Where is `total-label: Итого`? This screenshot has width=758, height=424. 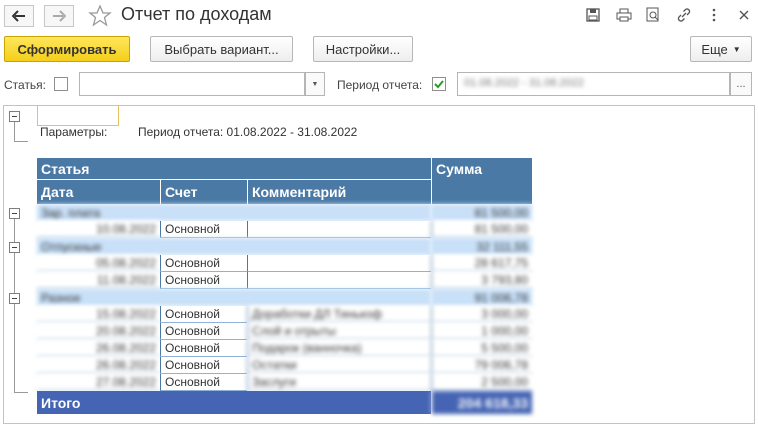 total-label: Итого is located at coordinates (234, 402).